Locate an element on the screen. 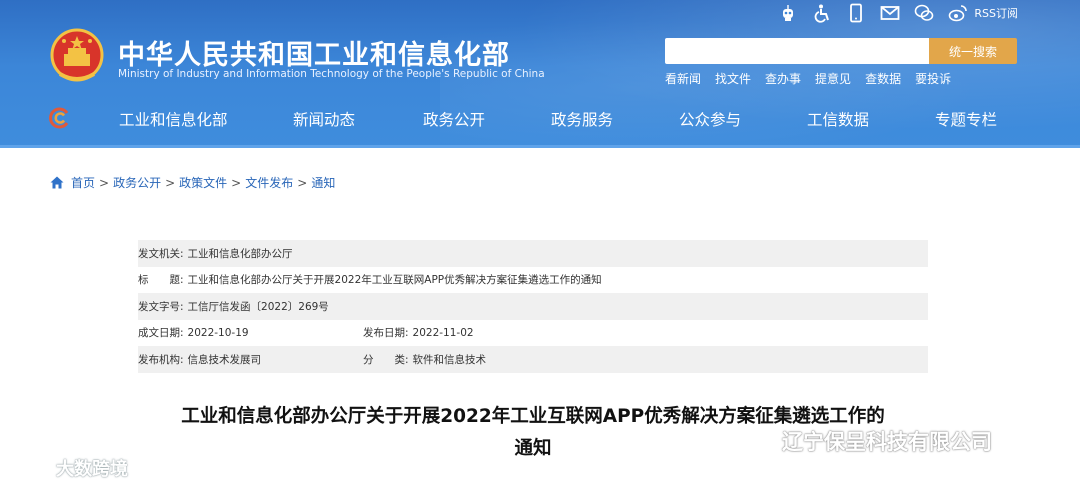 The height and width of the screenshot is (490, 1080). meta-value-published-date: 2022-11-02 is located at coordinates (443, 332).